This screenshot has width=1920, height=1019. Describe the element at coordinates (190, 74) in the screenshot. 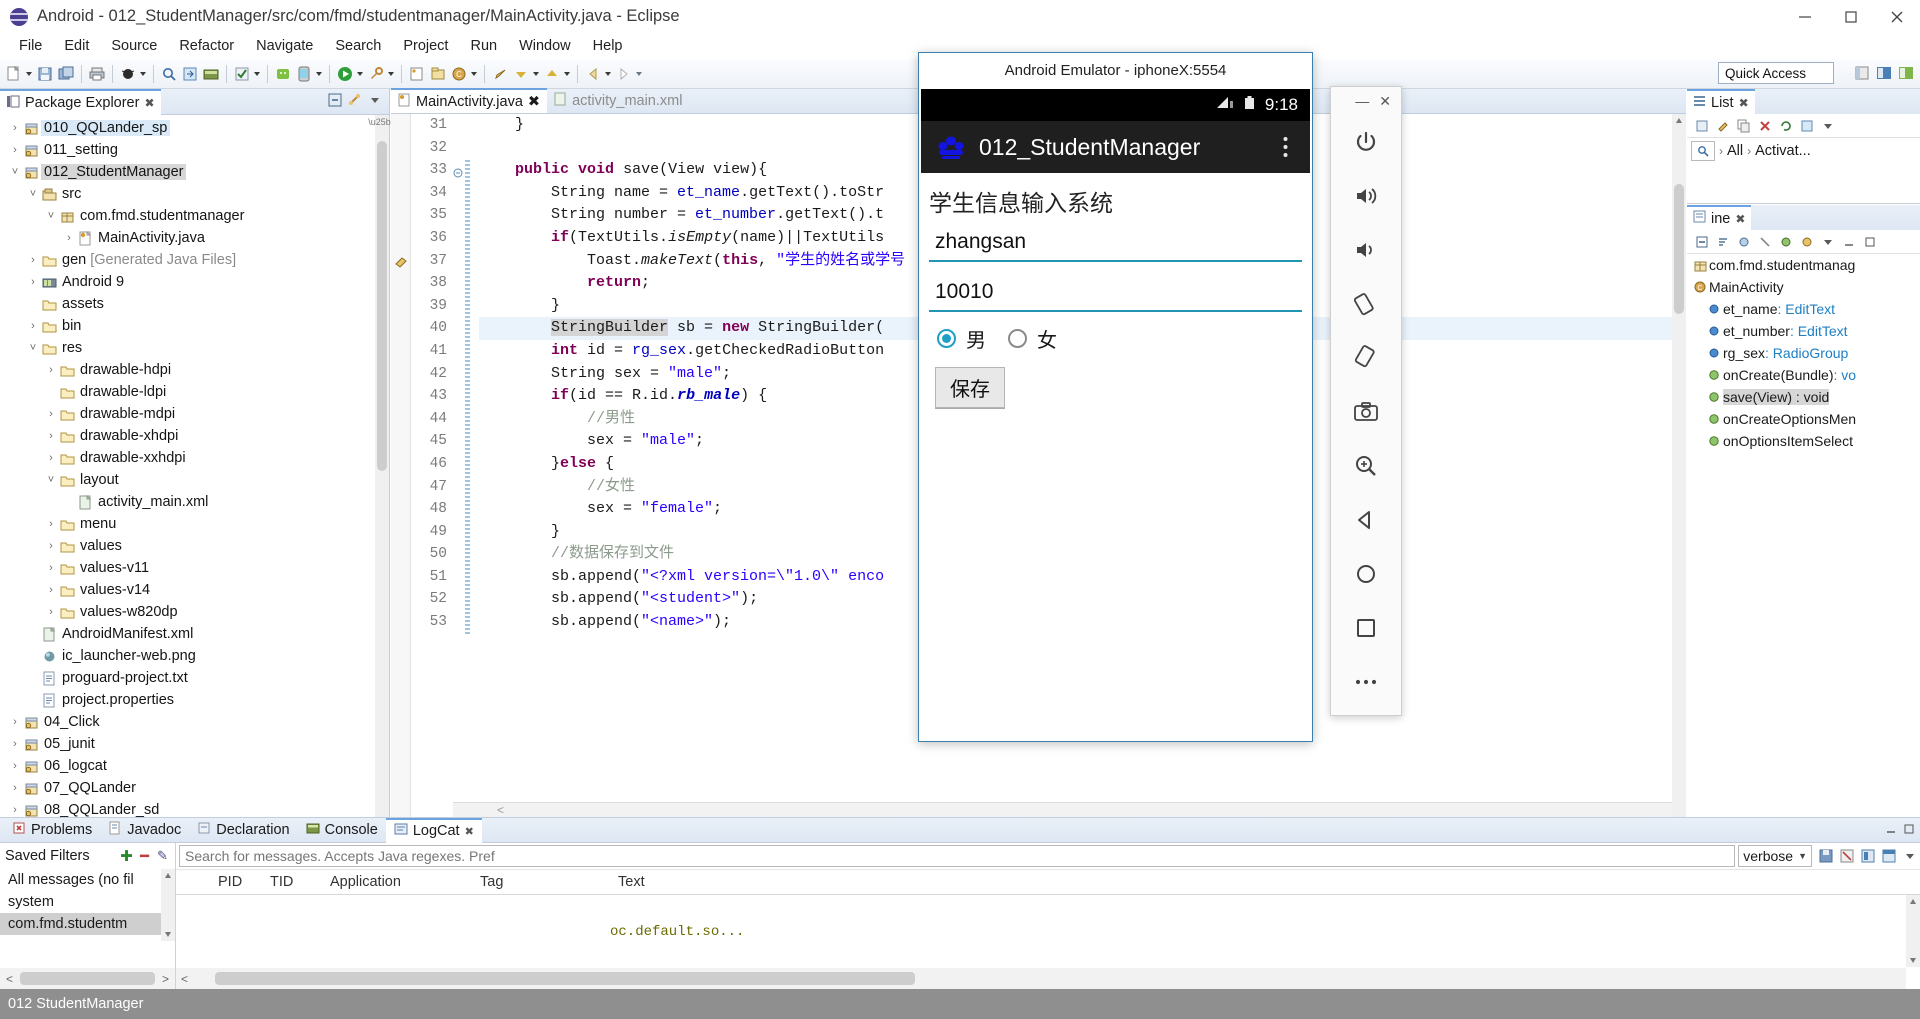

I see `open-type-icon` at that location.